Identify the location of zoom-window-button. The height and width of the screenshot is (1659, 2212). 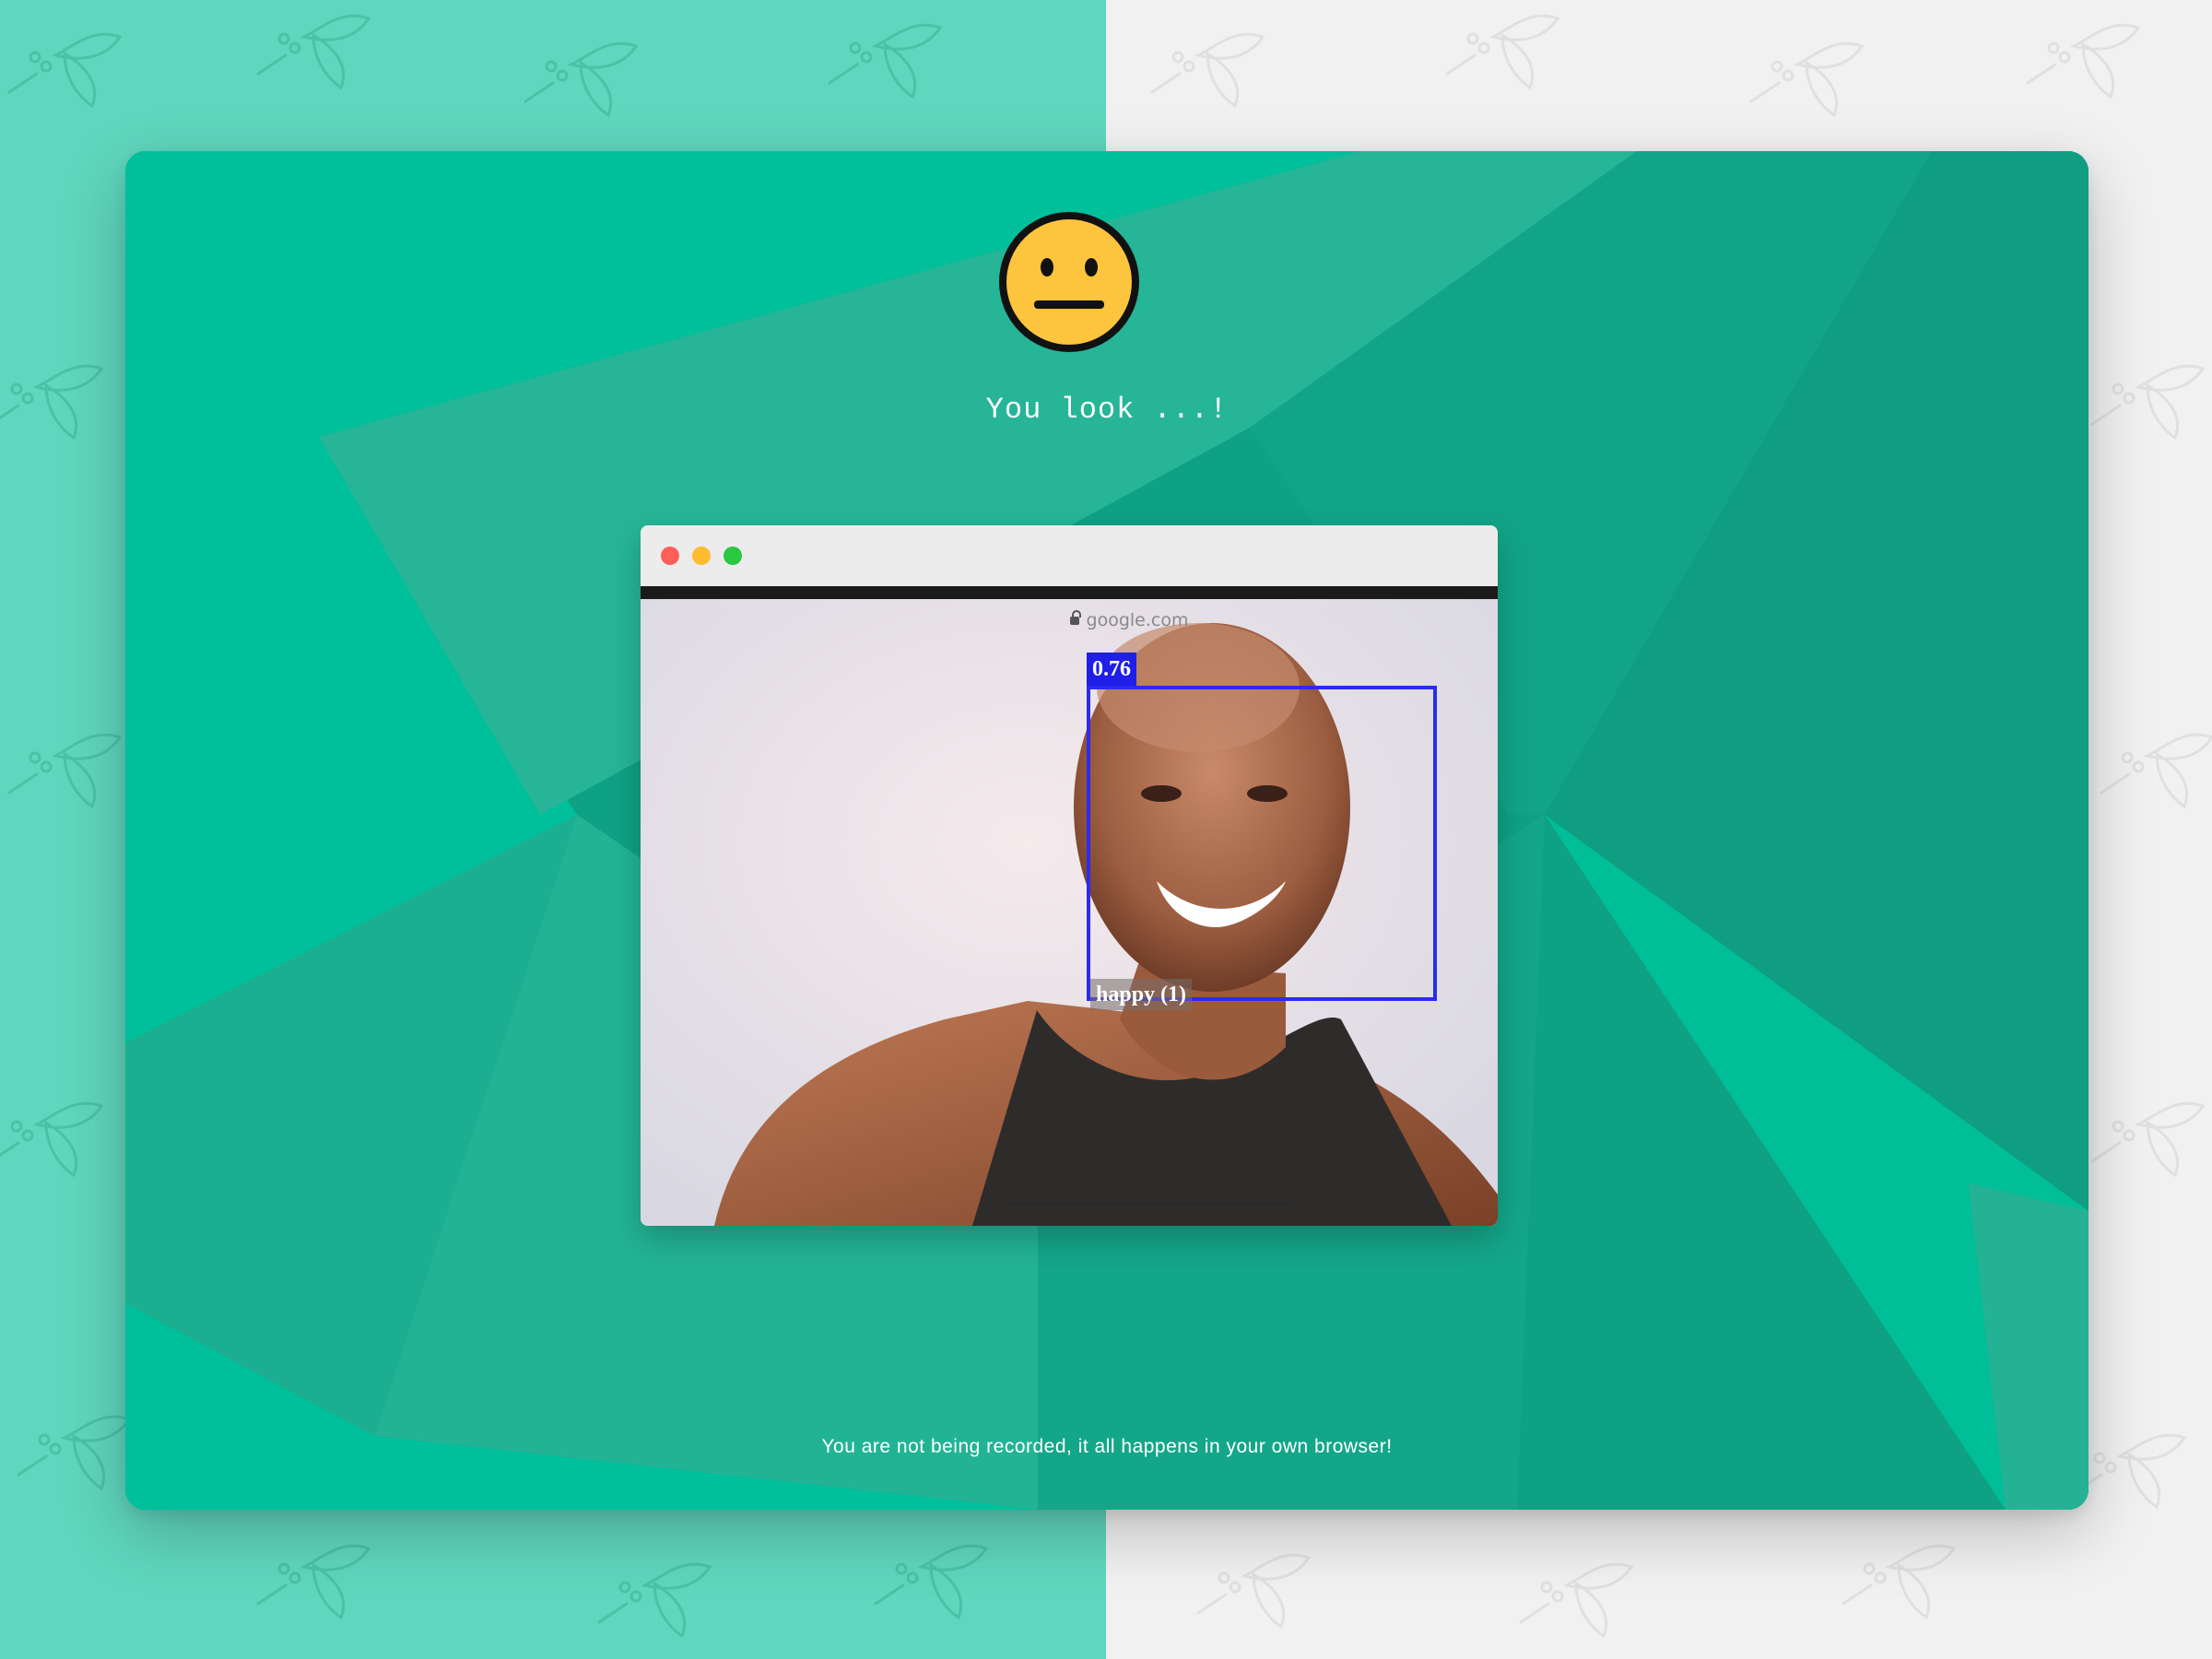
(733, 556).